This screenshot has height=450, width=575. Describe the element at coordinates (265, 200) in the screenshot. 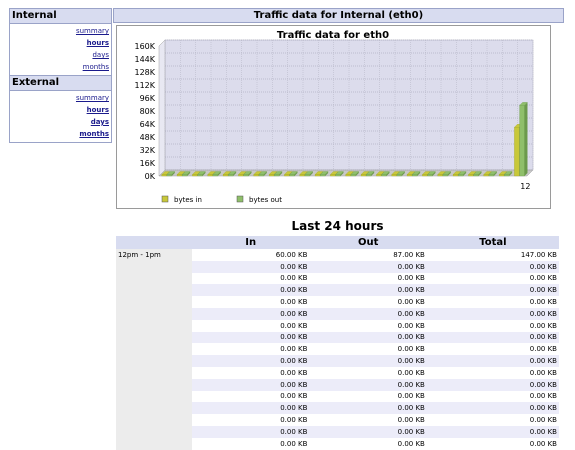

I see `legend-label-bytes-out: bytes out` at that location.